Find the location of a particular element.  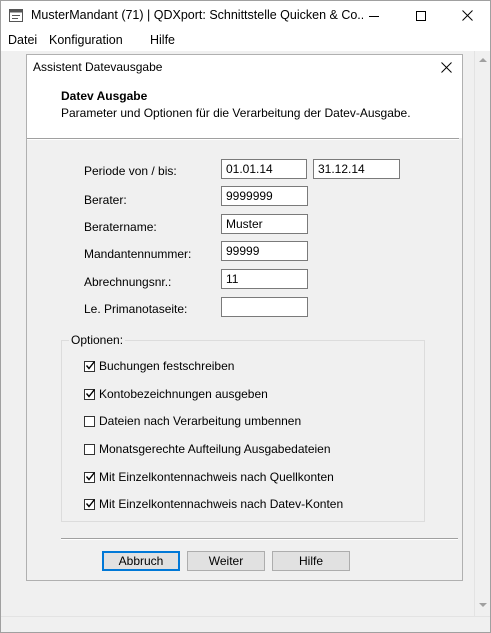

menu-item-konfiguration: Konfiguration is located at coordinates (86, 40).